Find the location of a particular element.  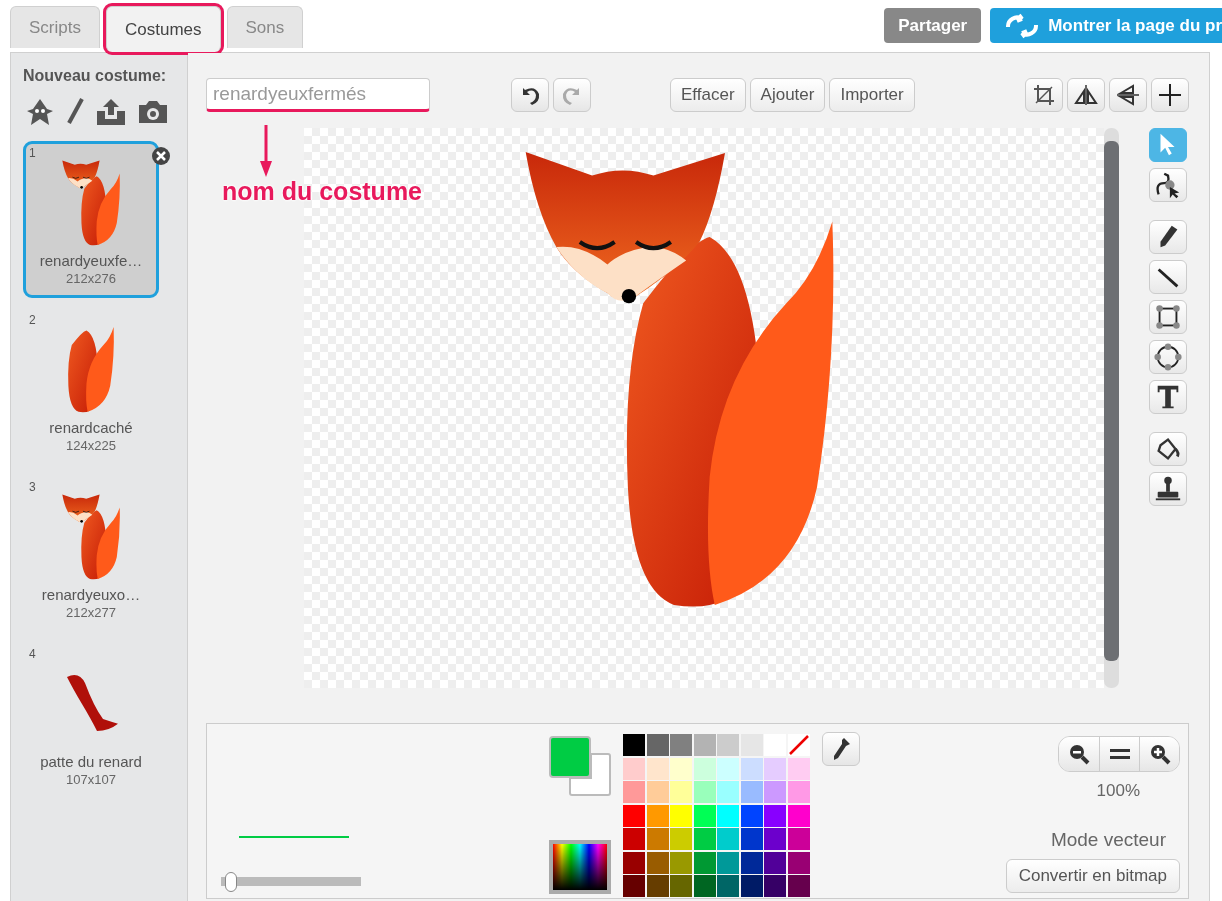

costume-number: 1 is located at coordinates (32, 153).